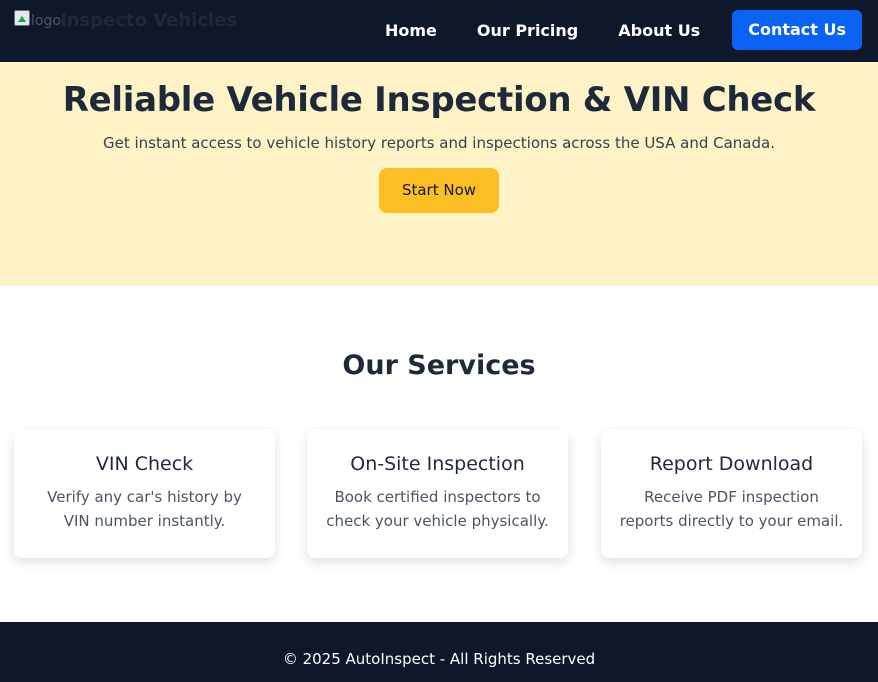 The height and width of the screenshot is (682, 878). Describe the element at coordinates (527, 30) in the screenshot. I see `nav-link-pricing: Our Pricing` at that location.